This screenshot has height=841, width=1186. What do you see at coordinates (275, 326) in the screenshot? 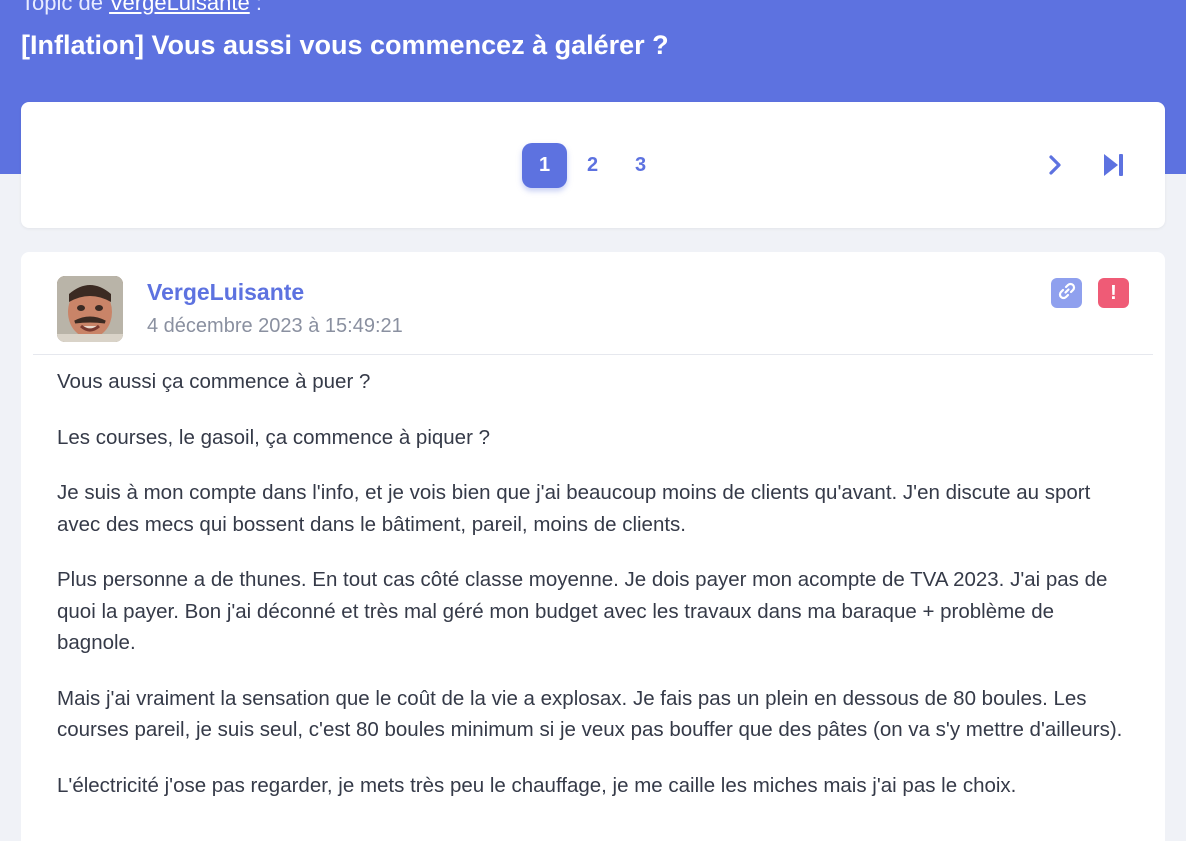
I see `post-date: 4 décembre 2023 à 15:49:21` at bounding box center [275, 326].